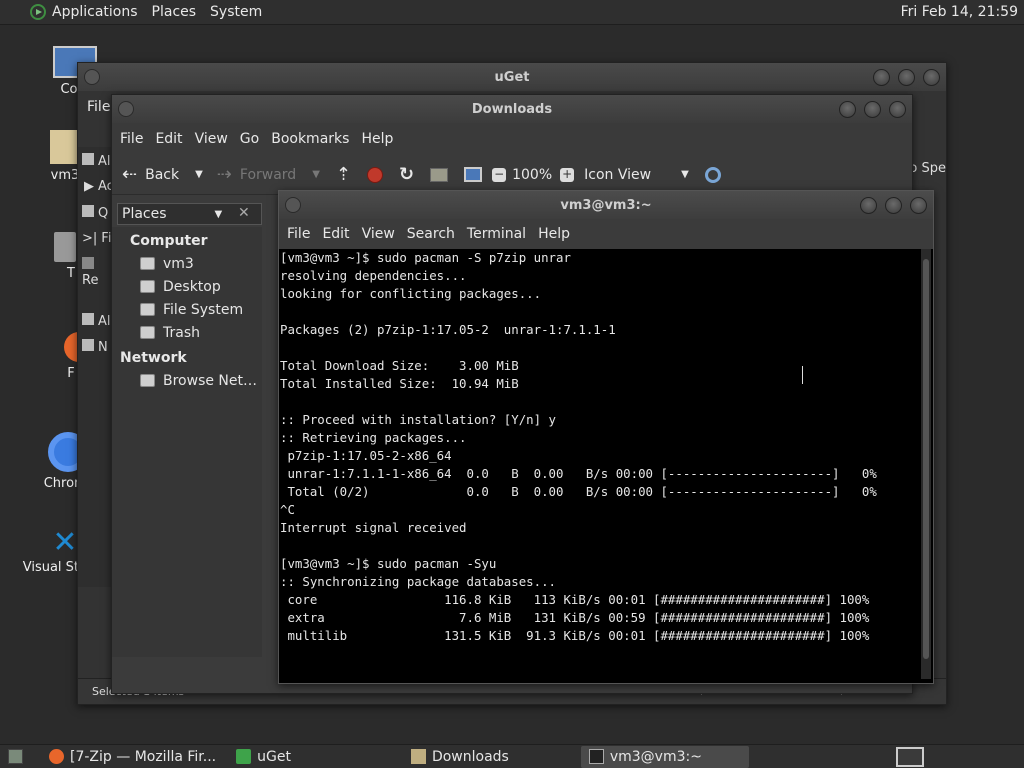  Describe the element at coordinates (18, 757) in the screenshot. I see `show-desktop-button` at that location.